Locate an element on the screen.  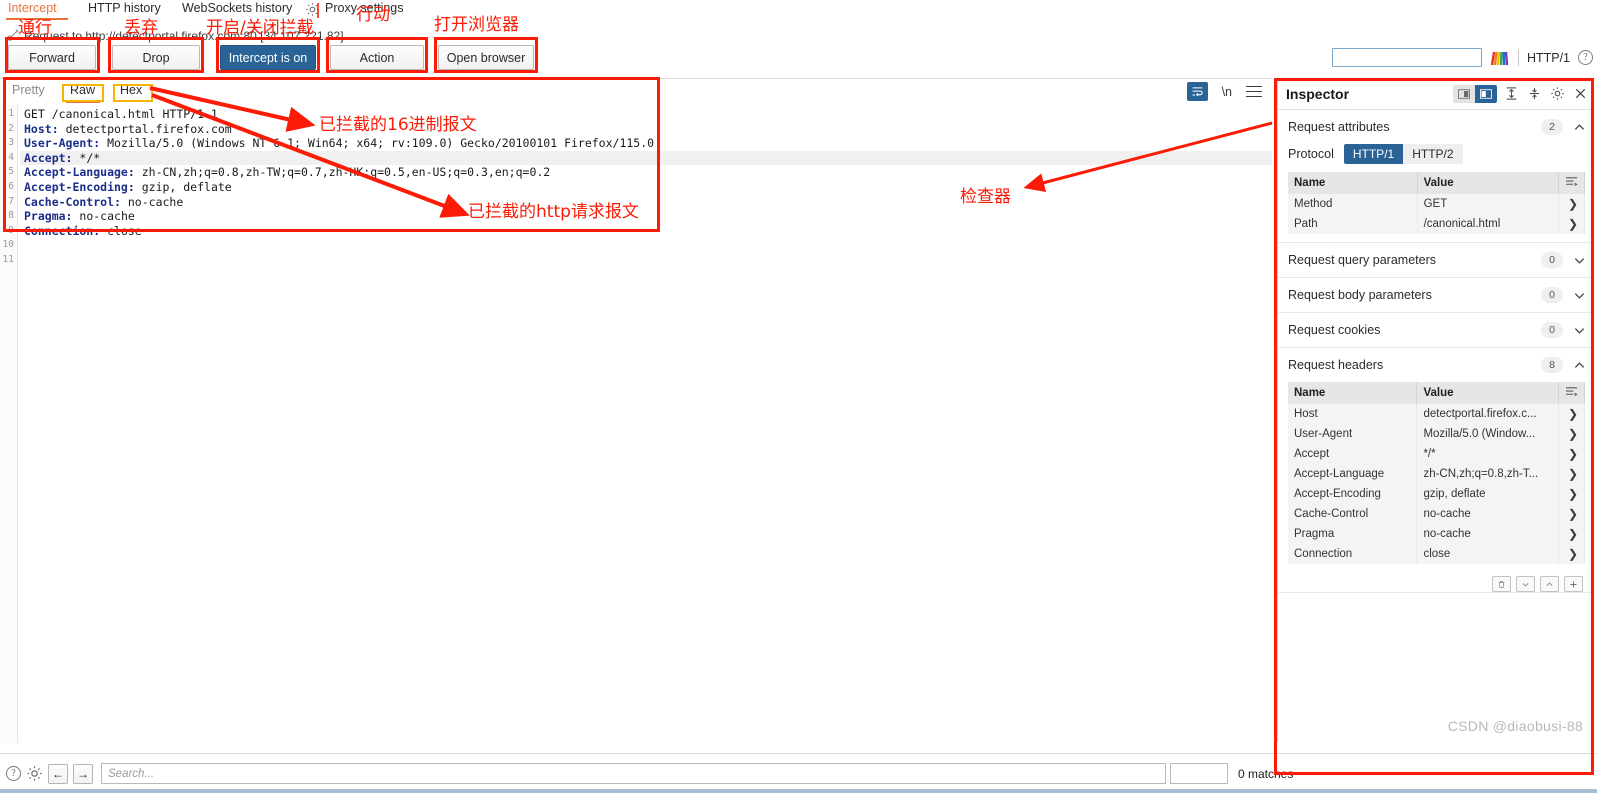
back-button: ← is located at coordinates (58, 773).